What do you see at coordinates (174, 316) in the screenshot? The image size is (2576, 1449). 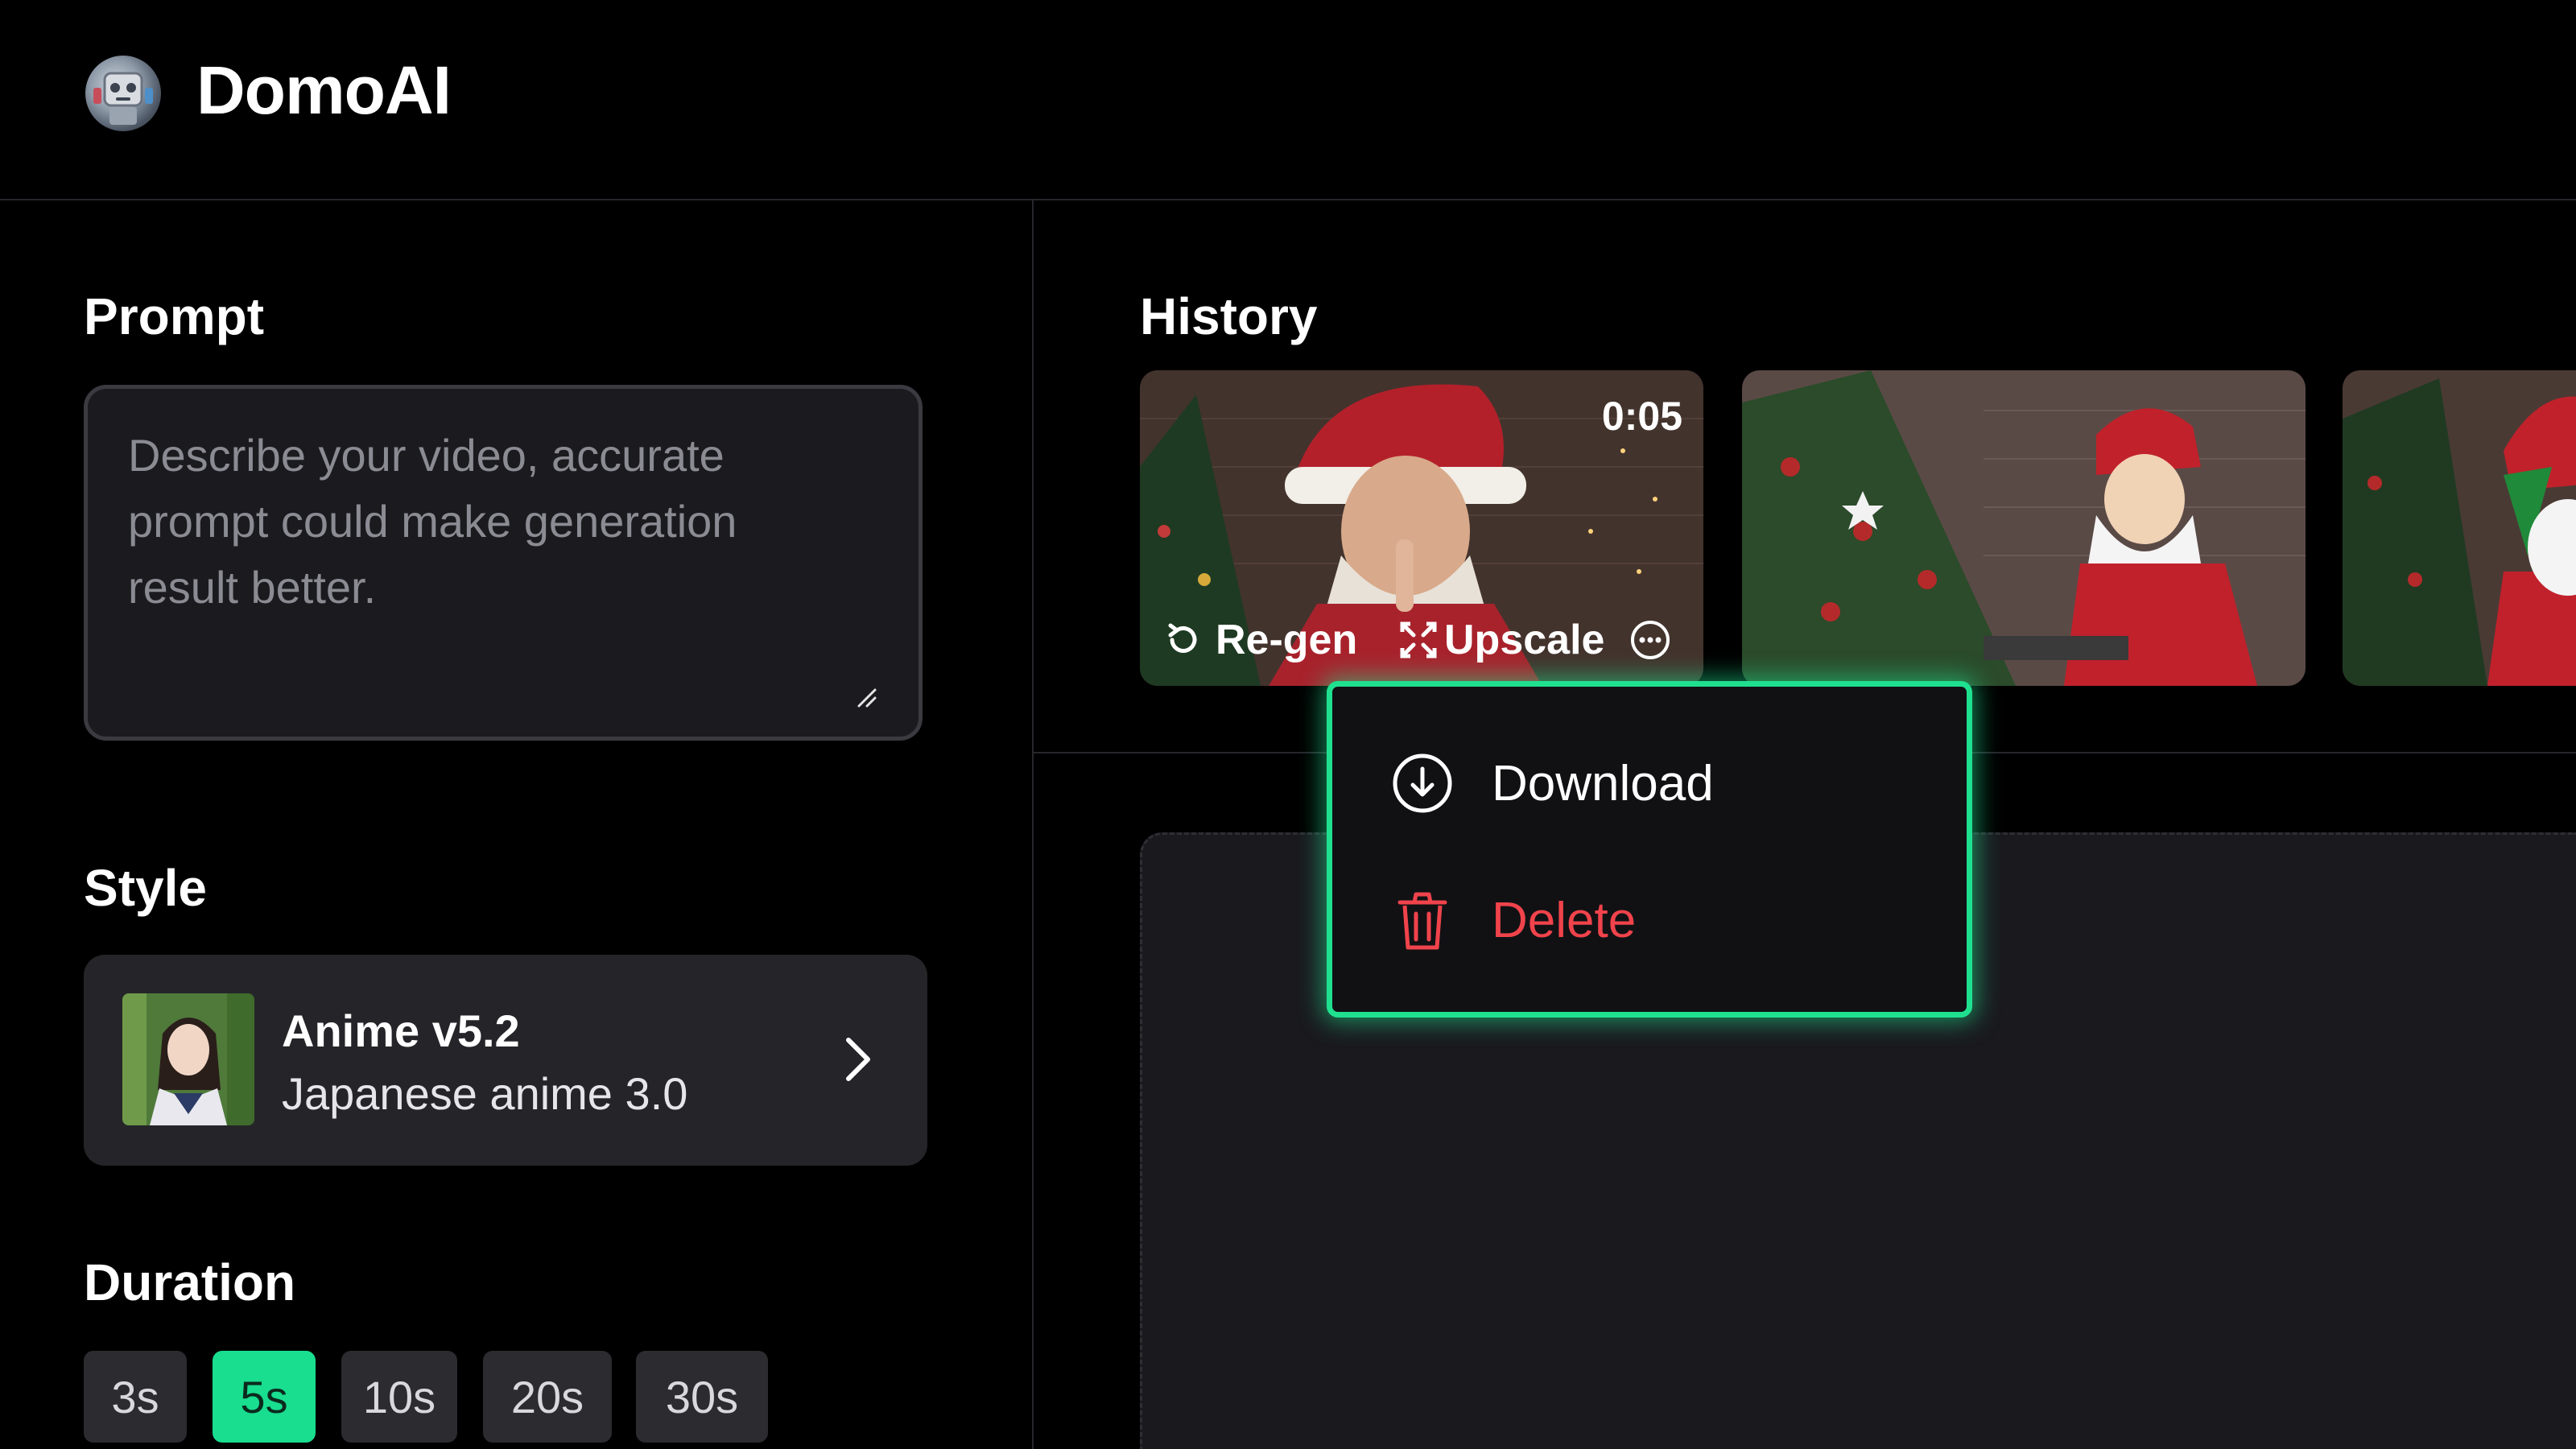 I see `prompt-title: Prompt` at bounding box center [174, 316].